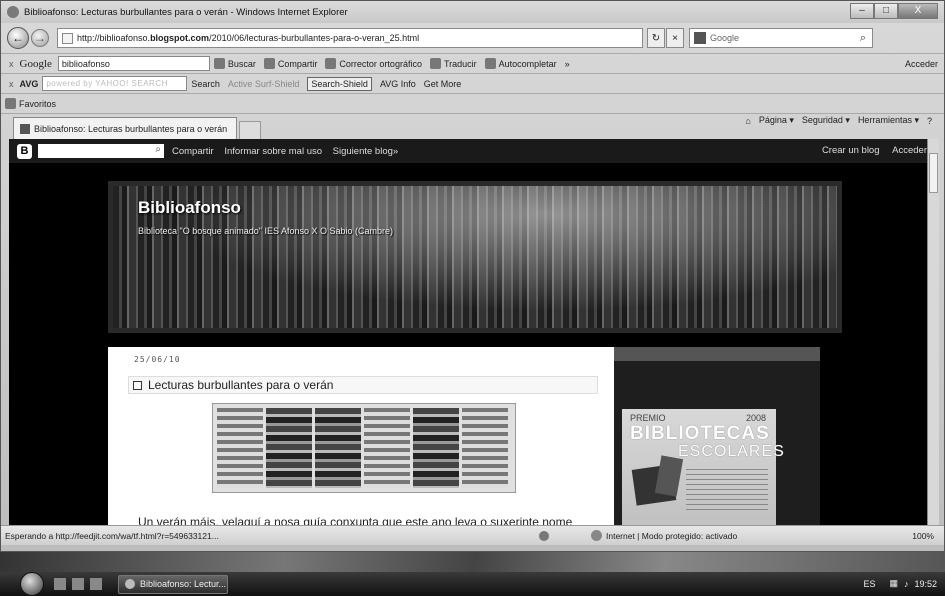 This screenshot has width=945, height=596. I want to click on compartir-button: Compartir, so click(290, 63).